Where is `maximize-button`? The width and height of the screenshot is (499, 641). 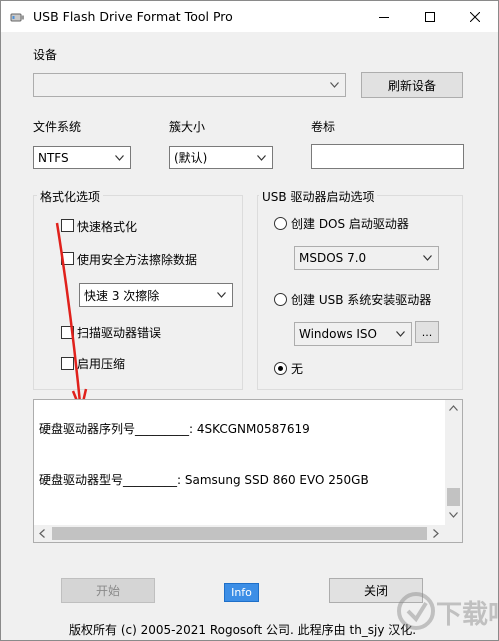 maximize-button is located at coordinates (430, 16).